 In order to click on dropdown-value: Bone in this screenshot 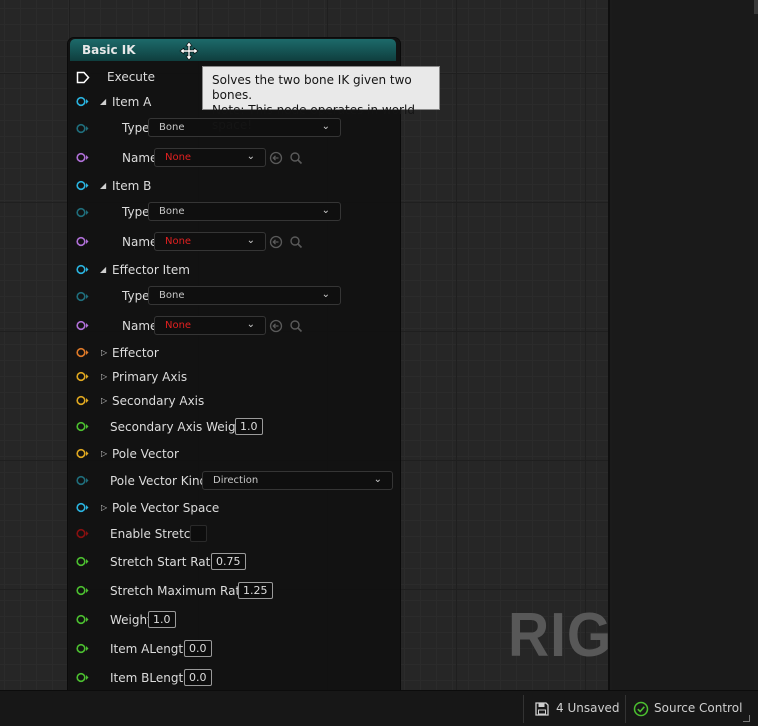, I will do `click(172, 295)`.